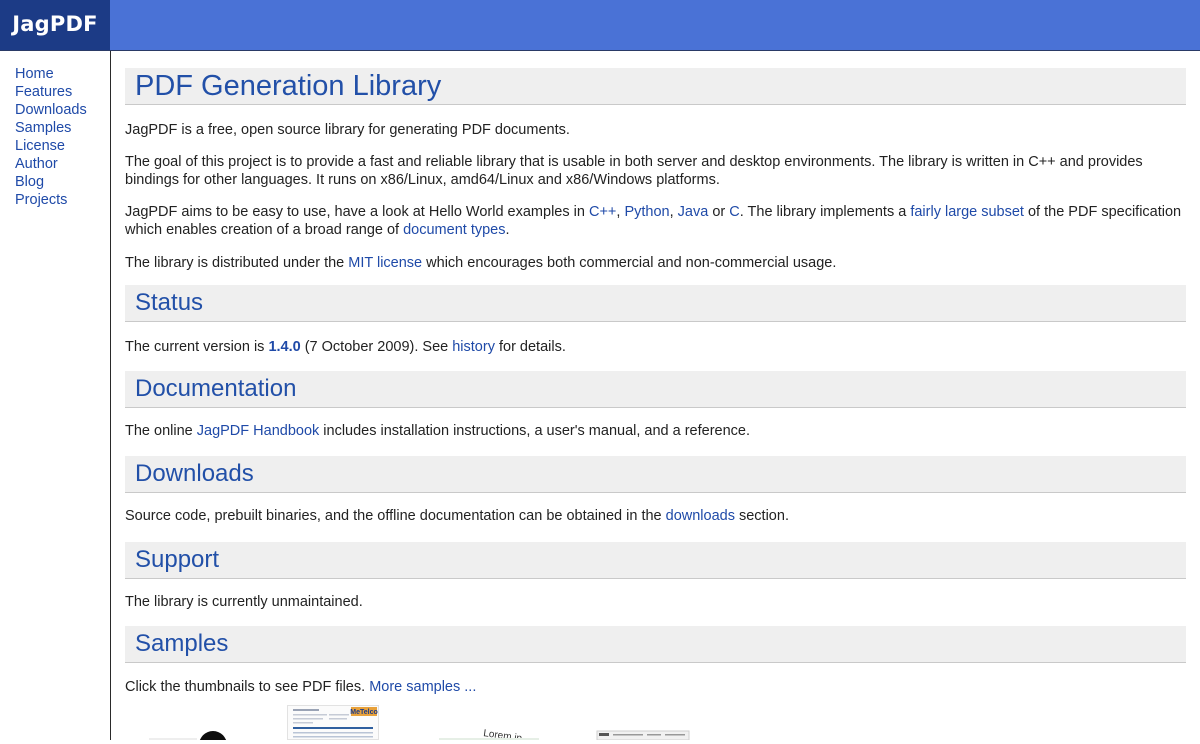 This screenshot has width=1200, height=744. I want to click on sample-table-thumbnail, so click(643, 723).